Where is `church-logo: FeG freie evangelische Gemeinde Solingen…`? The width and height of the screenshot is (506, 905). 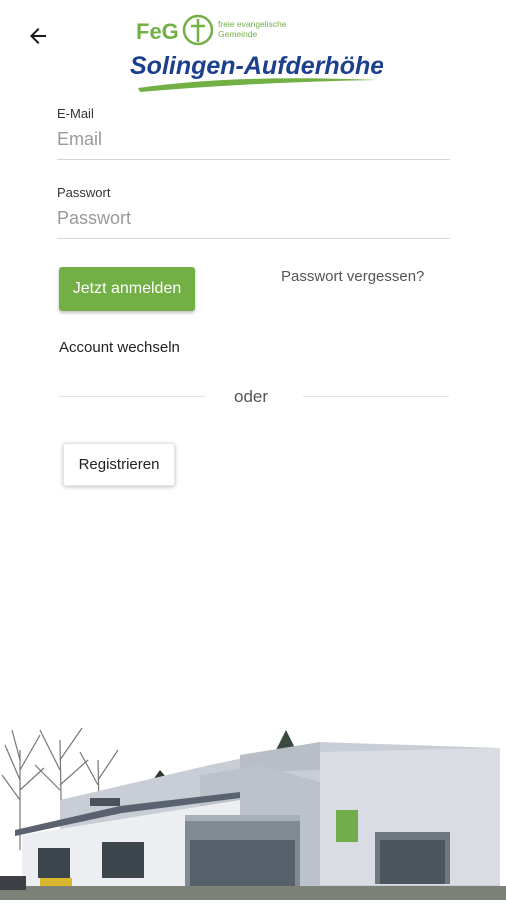
church-logo: FeG freie evangelische Gemeinde Solingen… is located at coordinates (256, 54).